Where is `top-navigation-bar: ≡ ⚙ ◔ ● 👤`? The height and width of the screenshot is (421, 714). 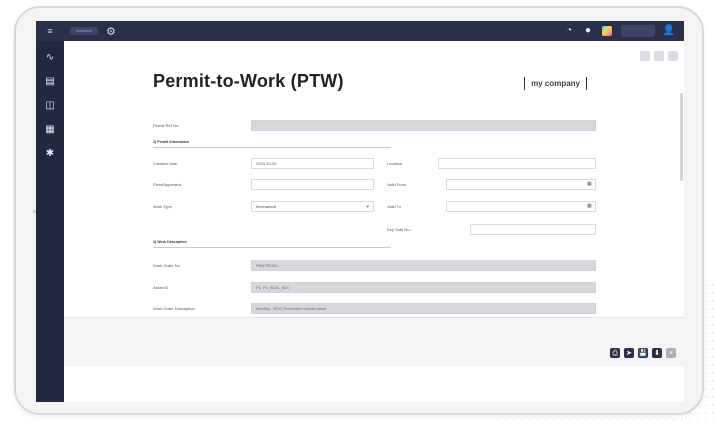 top-navigation-bar: ≡ ⚙ ◔ ● 👤 is located at coordinates (360, 31).